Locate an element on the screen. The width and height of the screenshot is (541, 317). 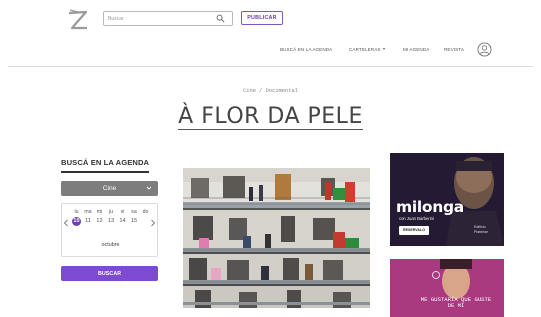
date-cell: 12 is located at coordinates (99, 221).